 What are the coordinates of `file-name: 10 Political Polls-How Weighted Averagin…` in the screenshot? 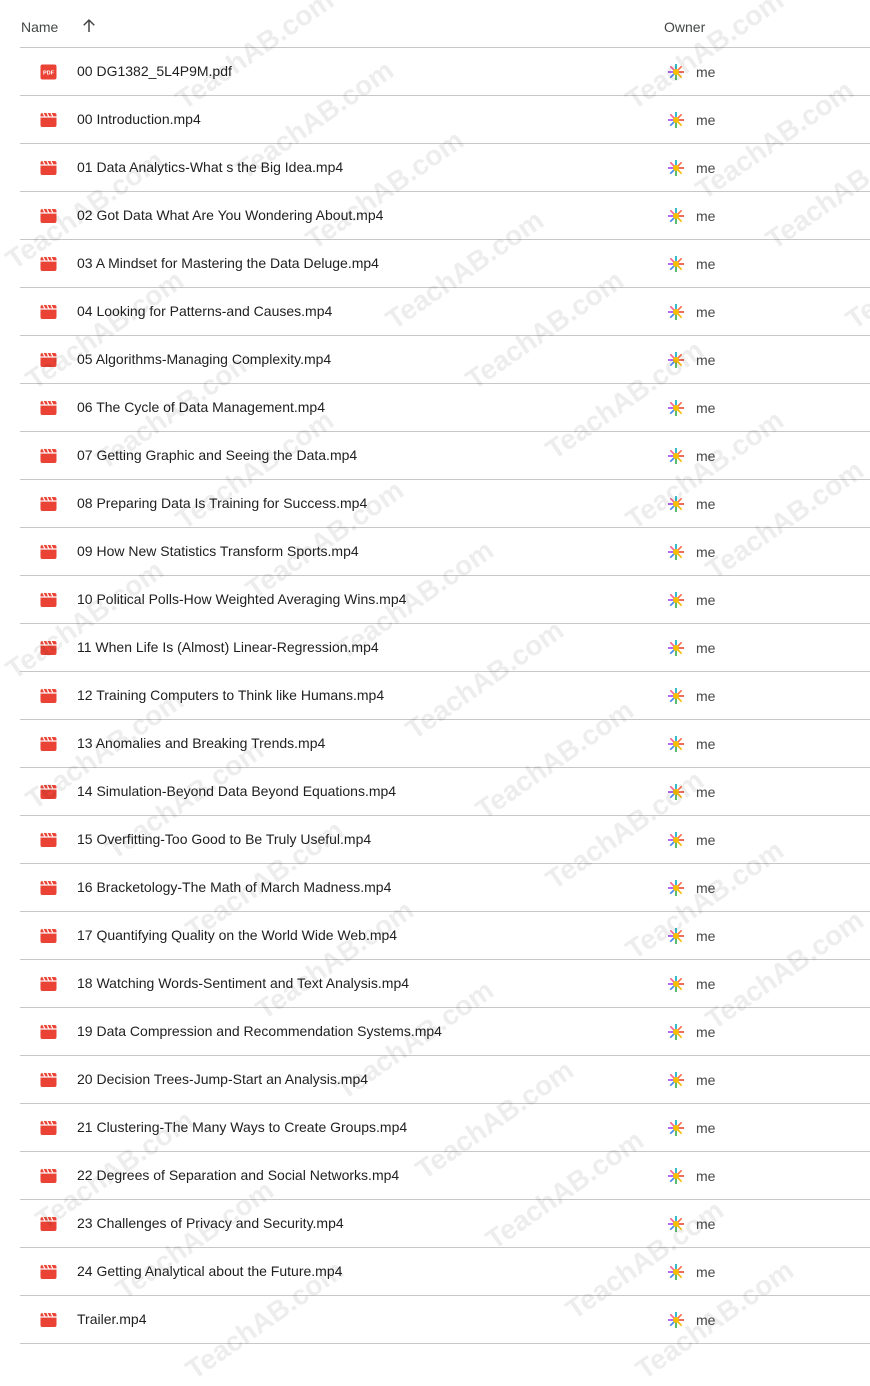 It's located at (241, 599).